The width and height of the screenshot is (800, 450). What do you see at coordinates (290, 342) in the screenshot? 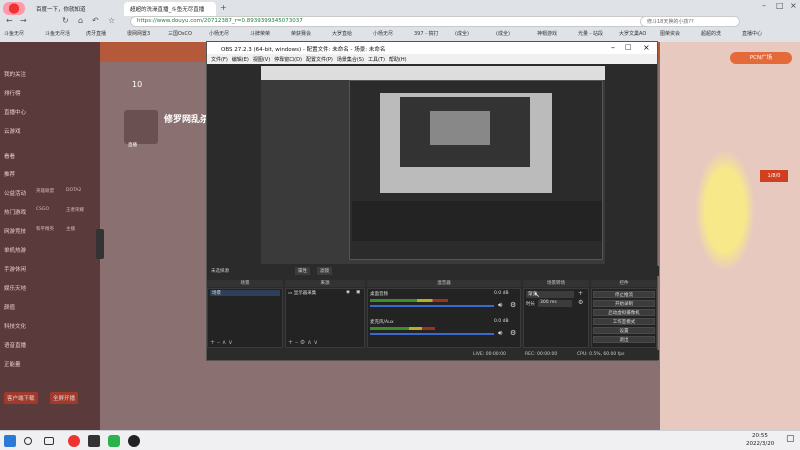
I see `add-source-icon: +` at bounding box center [290, 342].